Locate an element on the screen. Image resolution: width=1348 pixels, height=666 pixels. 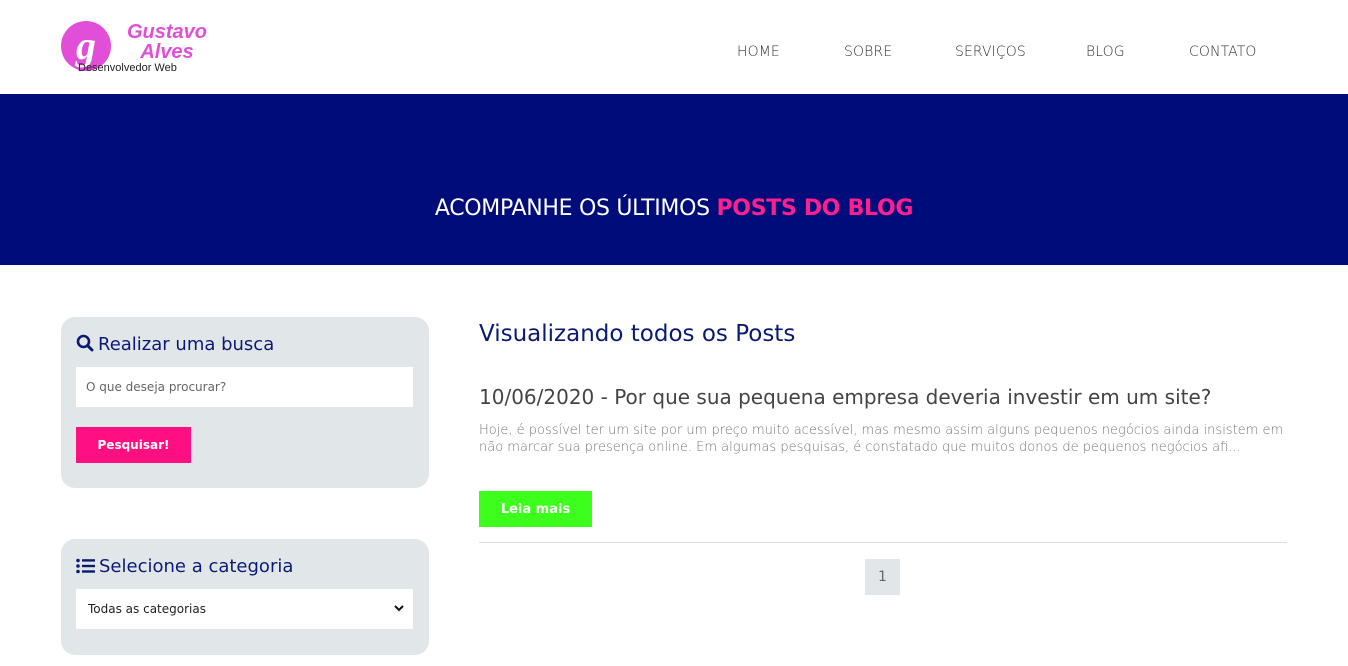
chevron-down-icon is located at coordinates (399, 608).